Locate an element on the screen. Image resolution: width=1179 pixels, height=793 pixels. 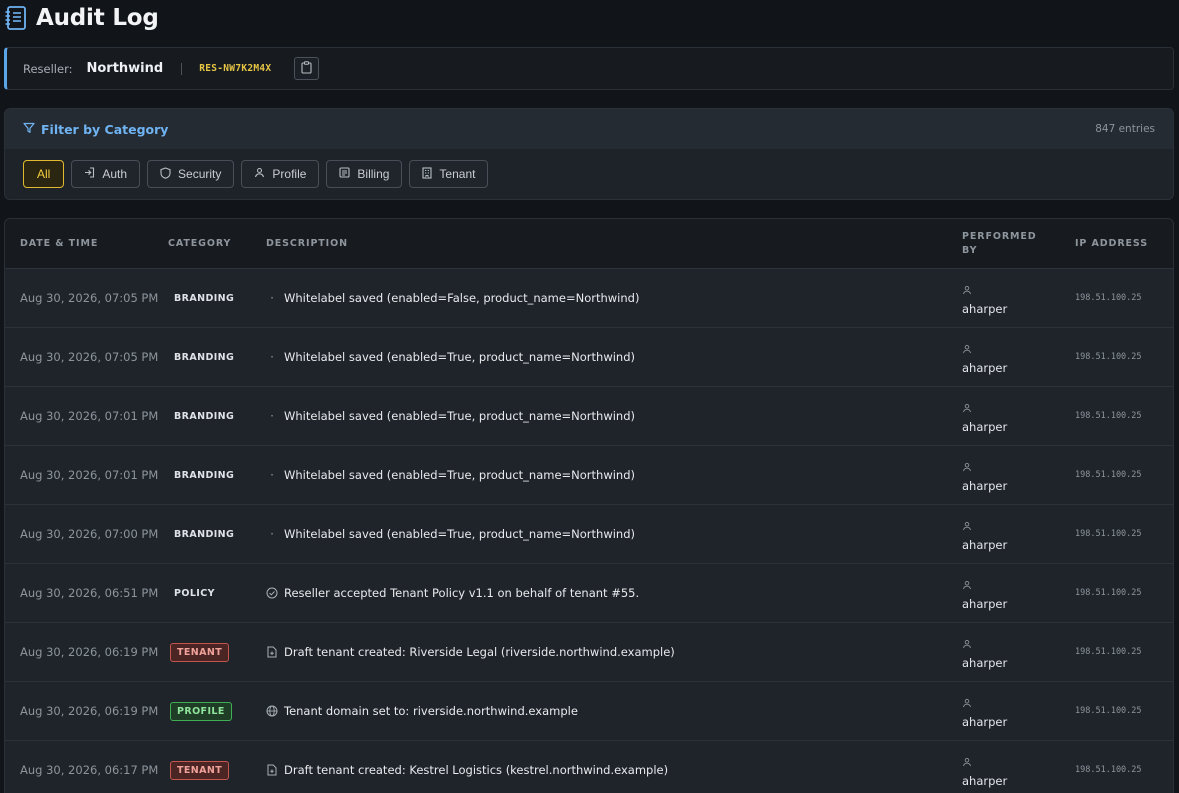
row-category: POLICY is located at coordinates (192, 593).